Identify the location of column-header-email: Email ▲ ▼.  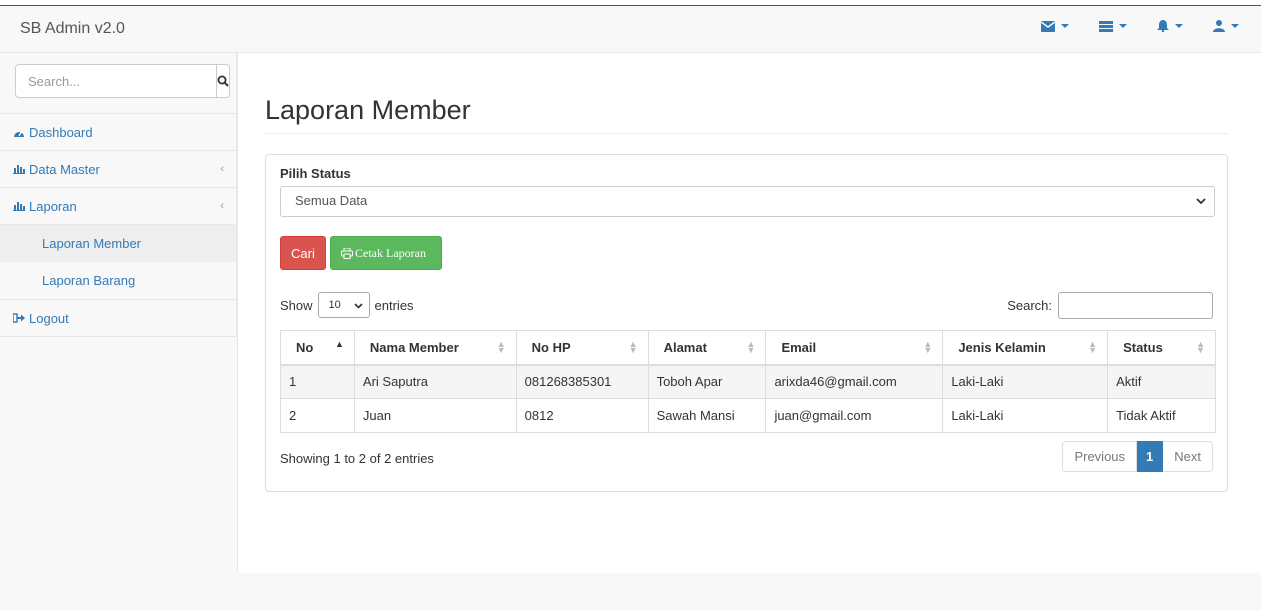
(854, 348).